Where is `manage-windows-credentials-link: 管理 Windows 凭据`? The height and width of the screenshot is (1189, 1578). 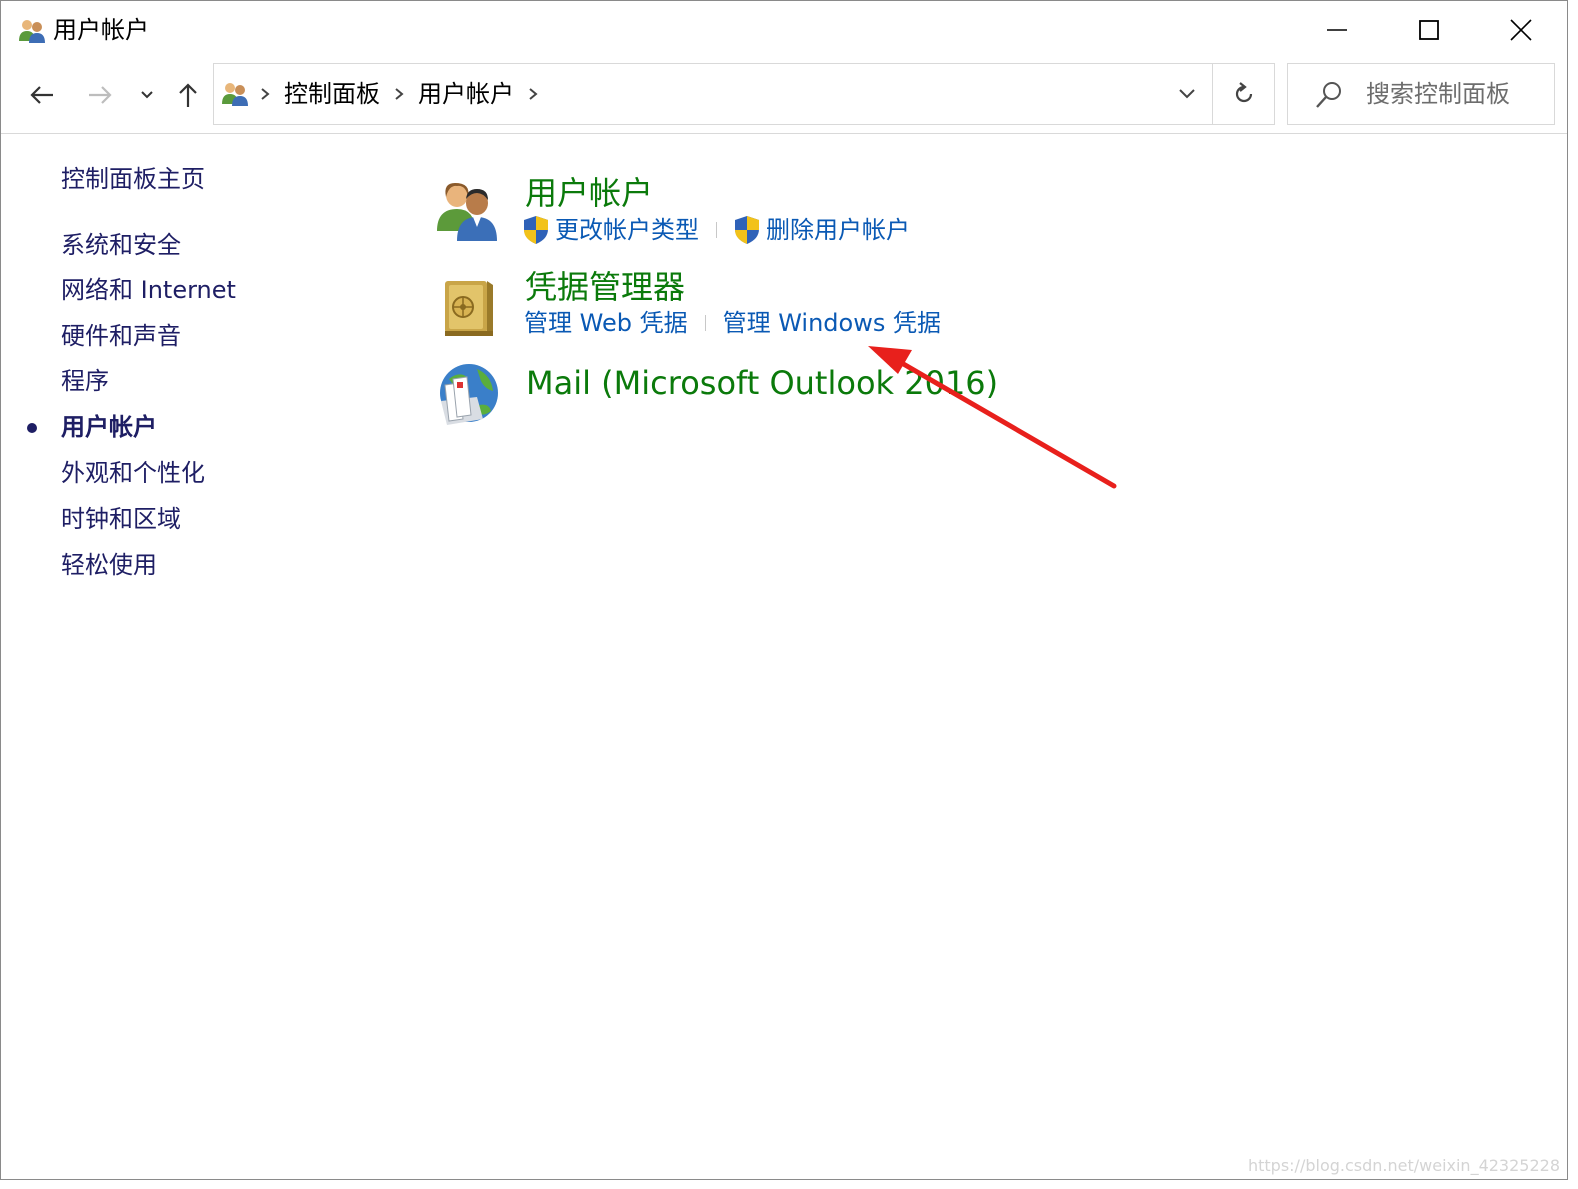 manage-windows-credentials-link: 管理 Windows 凭据 is located at coordinates (832, 323).